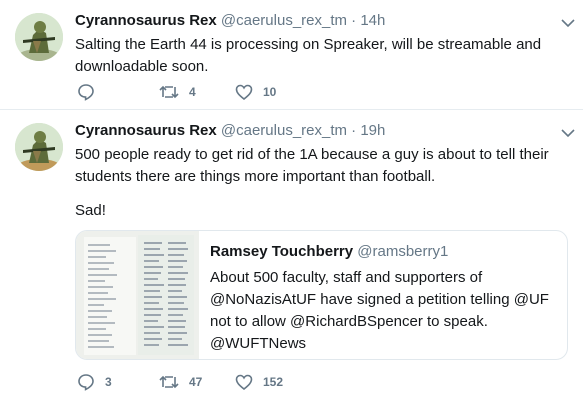 The image size is (583, 407). What do you see at coordinates (225, 92) in the screenshot?
I see `tweet-actions: 4 10` at bounding box center [225, 92].